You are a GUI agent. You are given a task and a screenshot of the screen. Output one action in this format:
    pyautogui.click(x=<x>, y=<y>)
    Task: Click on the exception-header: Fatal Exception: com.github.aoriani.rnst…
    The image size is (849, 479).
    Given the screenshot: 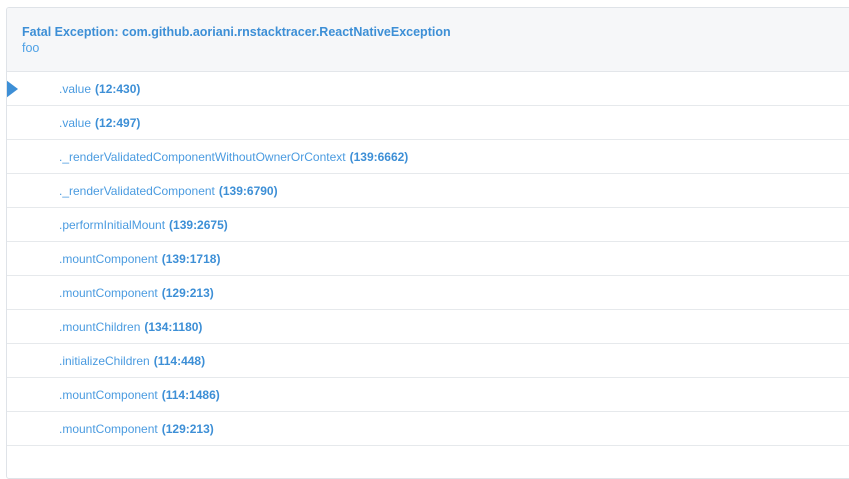 What is the action you would take?
    pyautogui.click(x=428, y=40)
    